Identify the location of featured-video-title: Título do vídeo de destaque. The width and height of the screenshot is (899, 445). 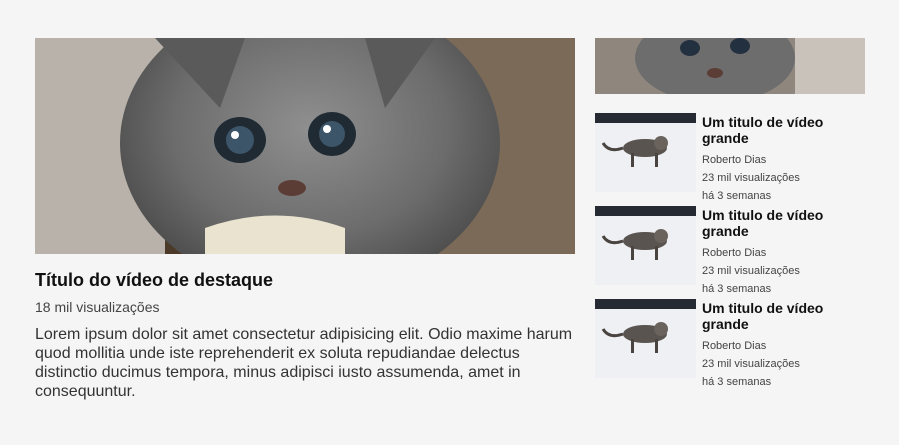
(305, 280).